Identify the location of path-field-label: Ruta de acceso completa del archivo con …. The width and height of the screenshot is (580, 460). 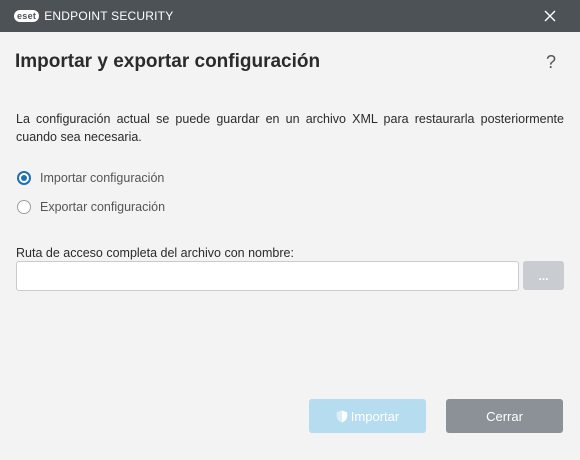
(155, 253).